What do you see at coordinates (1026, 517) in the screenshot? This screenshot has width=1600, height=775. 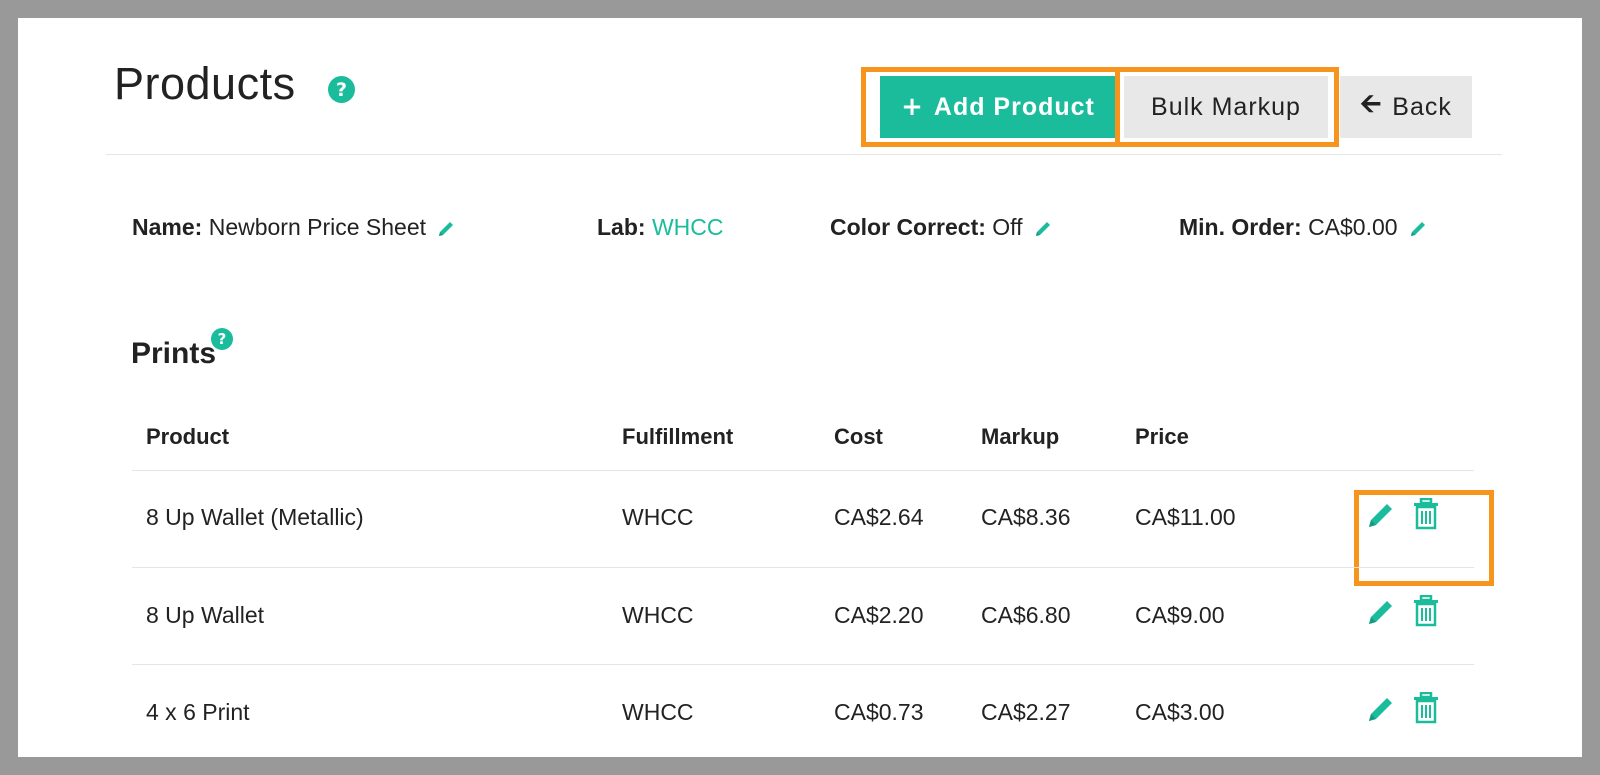 I see `cell-markup: CA$8.36` at bounding box center [1026, 517].